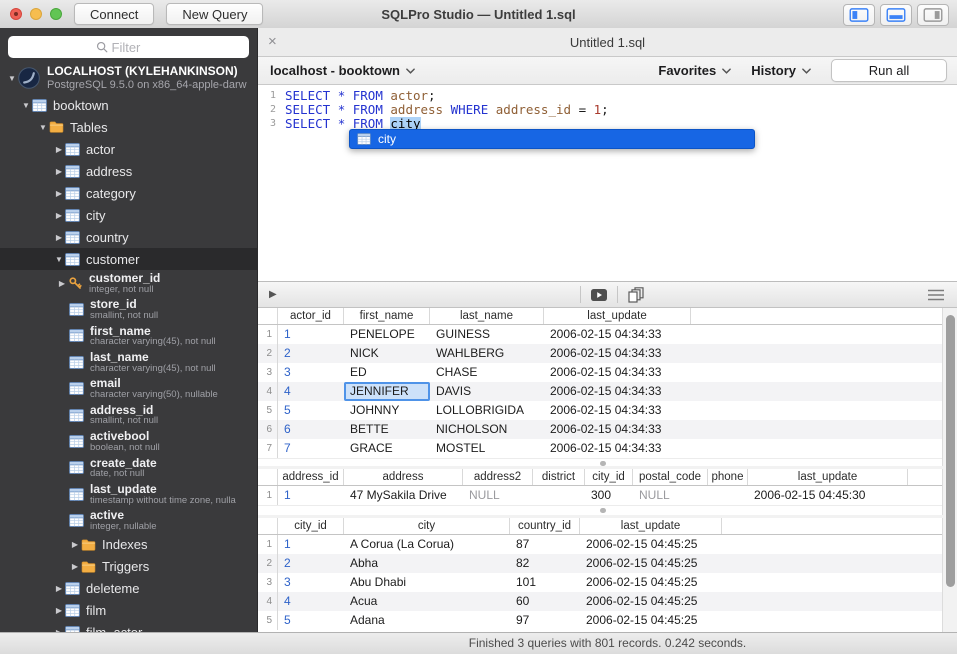 The image size is (957, 654). I want to click on table-row: 5 5 Adana 97 2006-02-15 04:45:25, so click(600, 620).